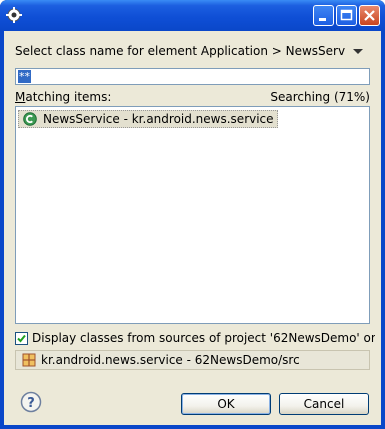  What do you see at coordinates (358, 51) in the screenshot?
I see `view-menu-icon` at bounding box center [358, 51].